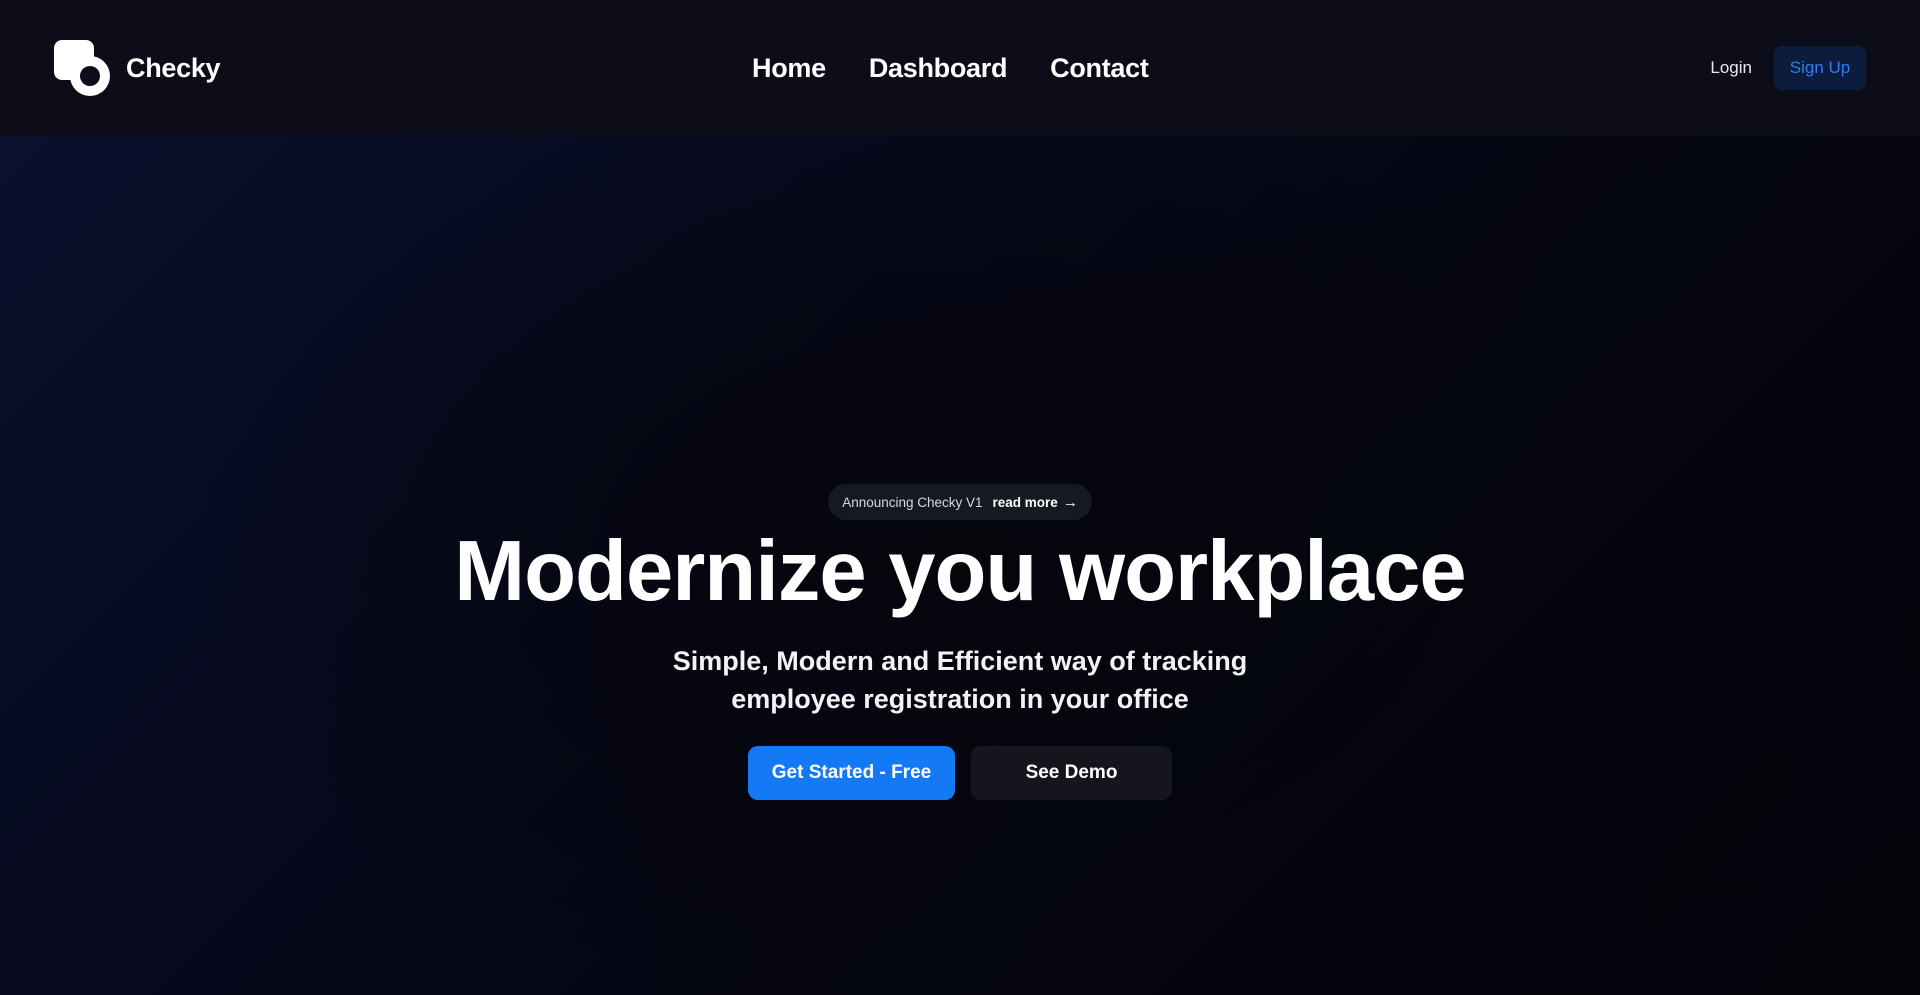 This screenshot has height=995, width=1920. I want to click on get-started-button: Get Started - Free, so click(851, 773).